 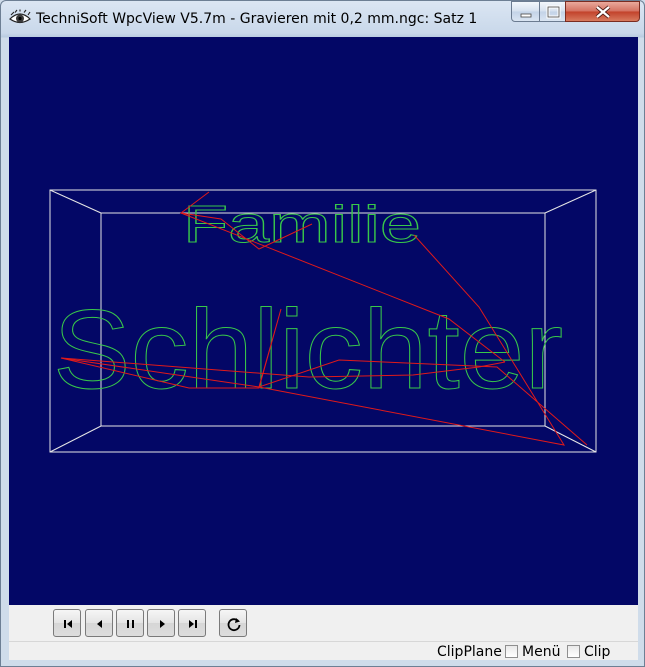 What do you see at coordinates (526, 15) in the screenshot?
I see `minimize-icon` at bounding box center [526, 15].